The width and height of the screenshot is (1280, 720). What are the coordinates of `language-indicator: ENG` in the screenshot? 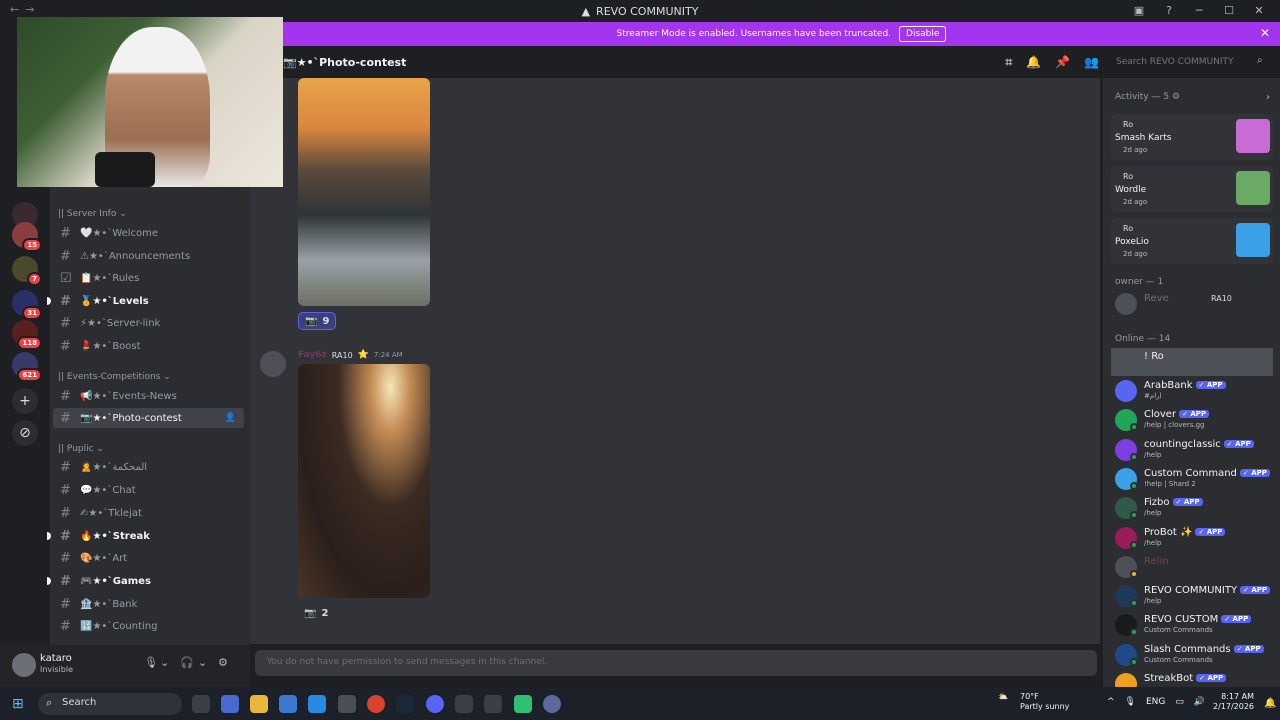 It's located at (1155, 702).